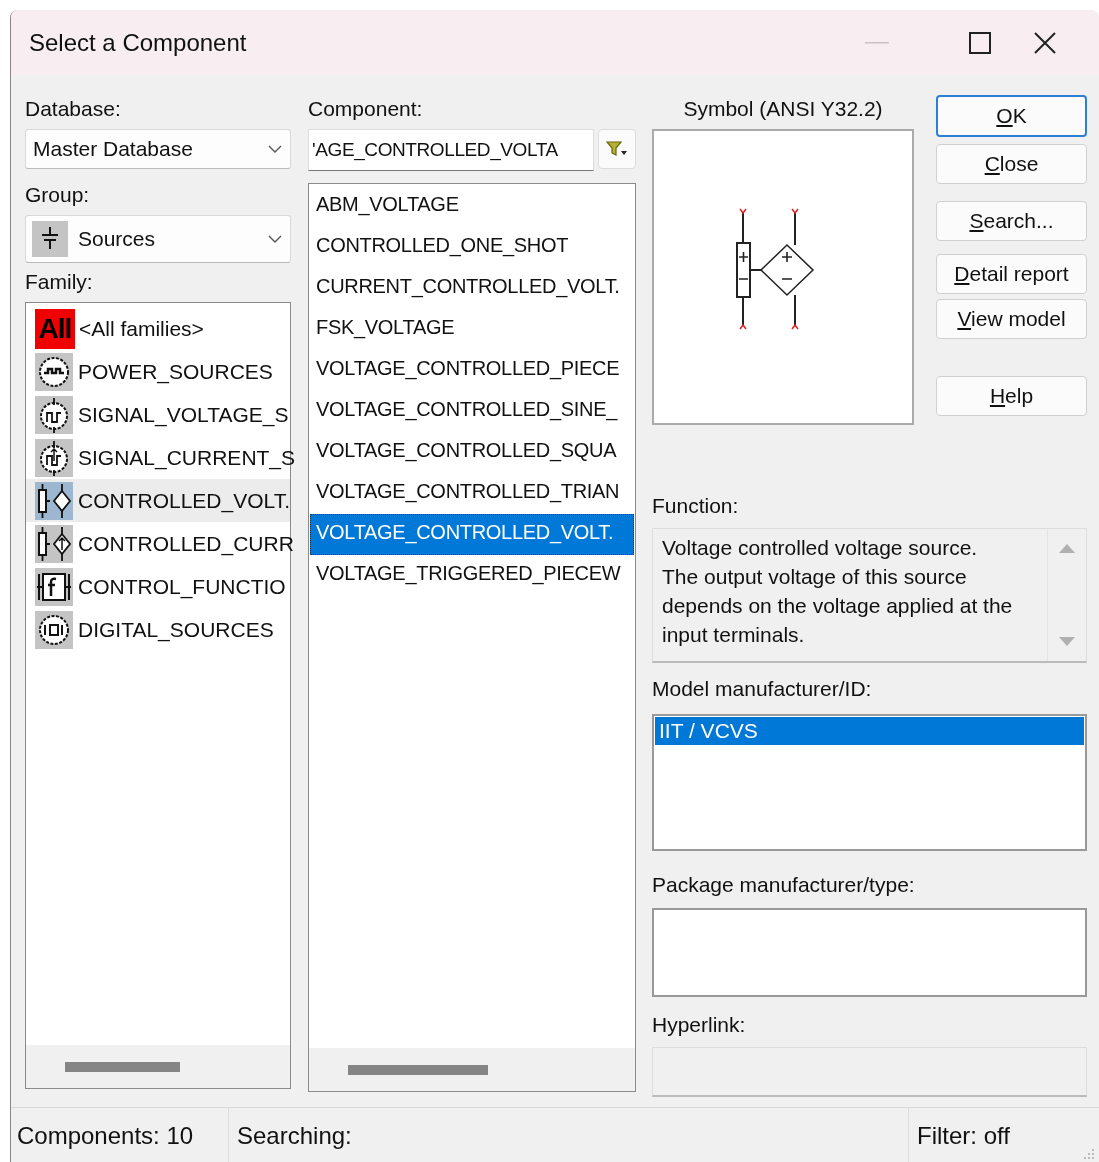  I want to click on status-text: Filter: off, so click(963, 1136).